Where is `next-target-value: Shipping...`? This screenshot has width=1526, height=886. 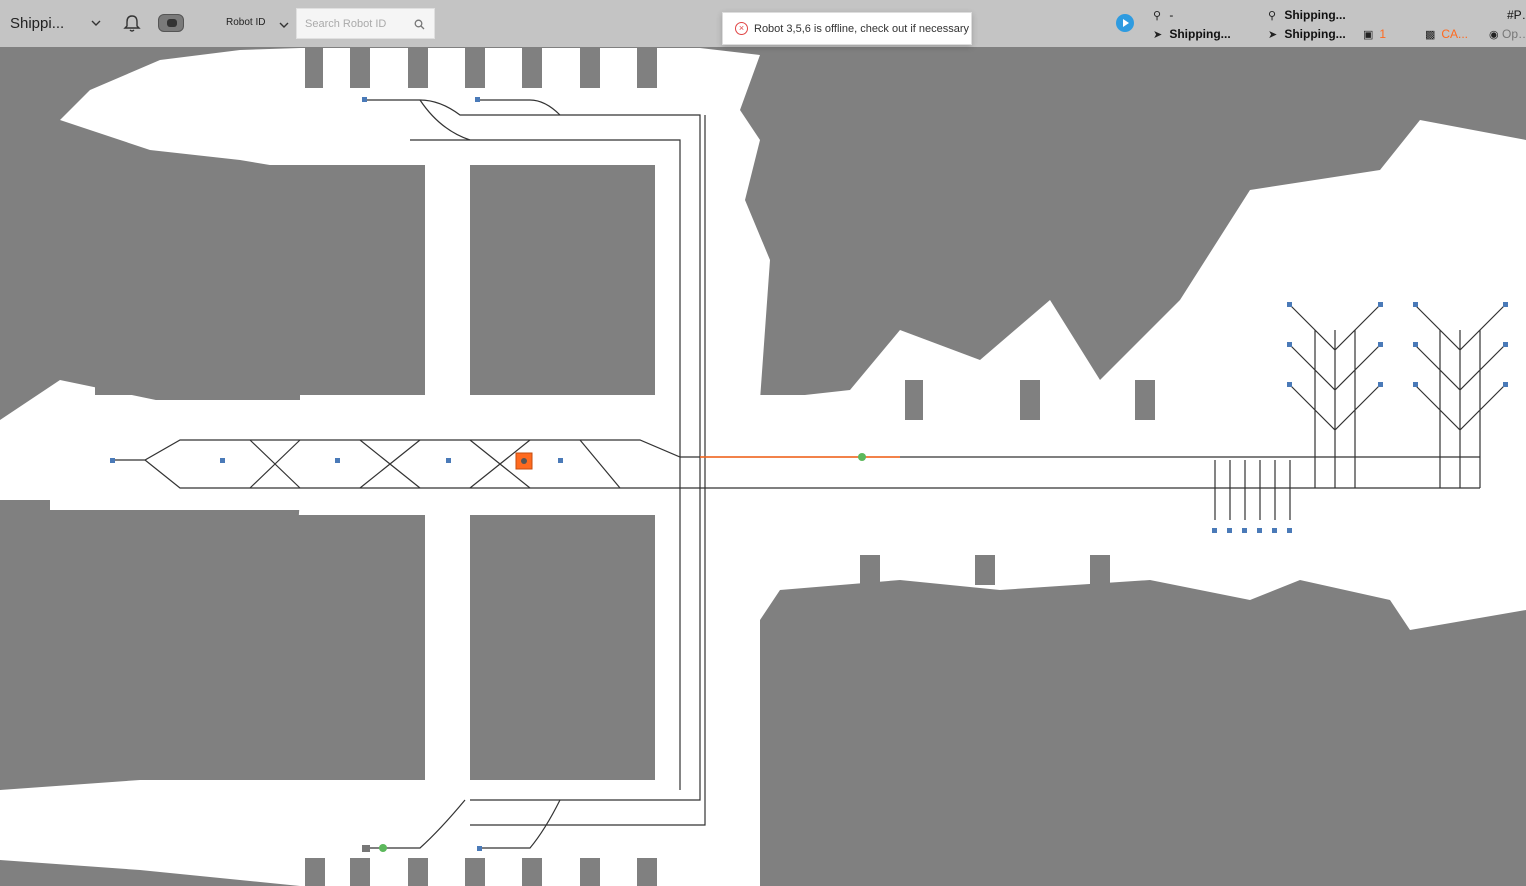
next-target-value: Shipping... is located at coordinates (1315, 34).